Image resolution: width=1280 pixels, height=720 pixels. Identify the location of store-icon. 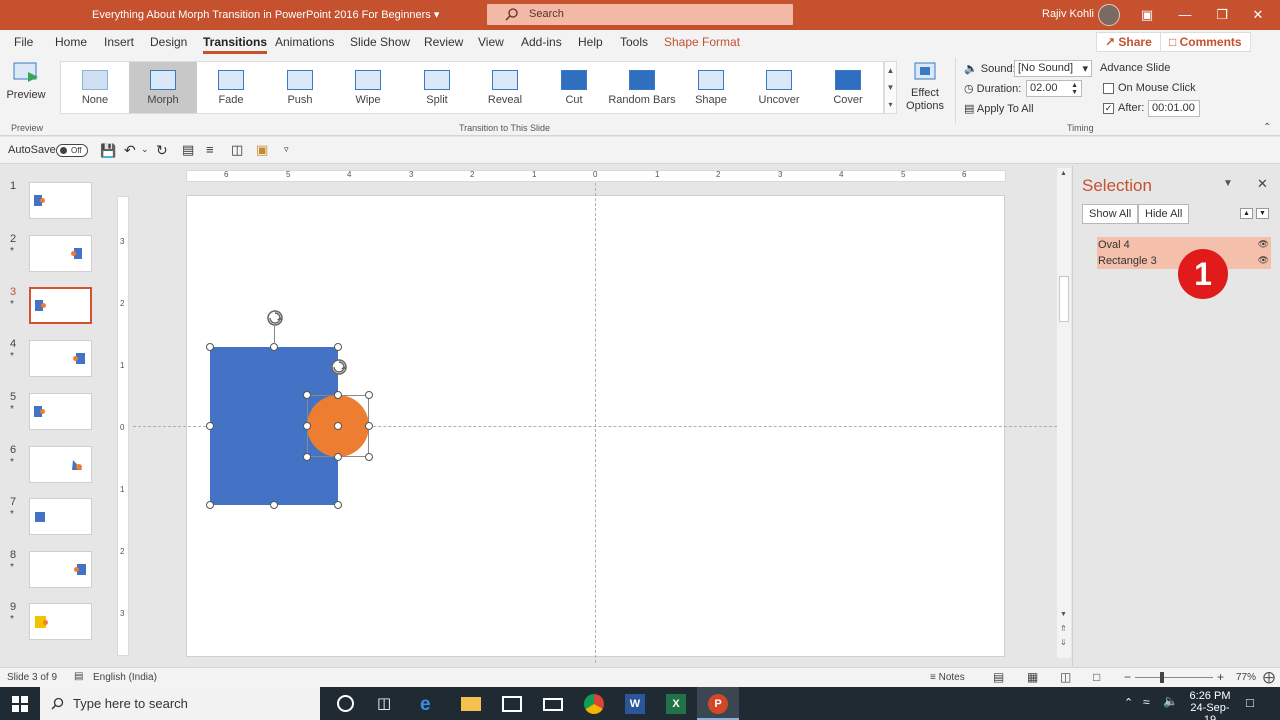
(512, 704).